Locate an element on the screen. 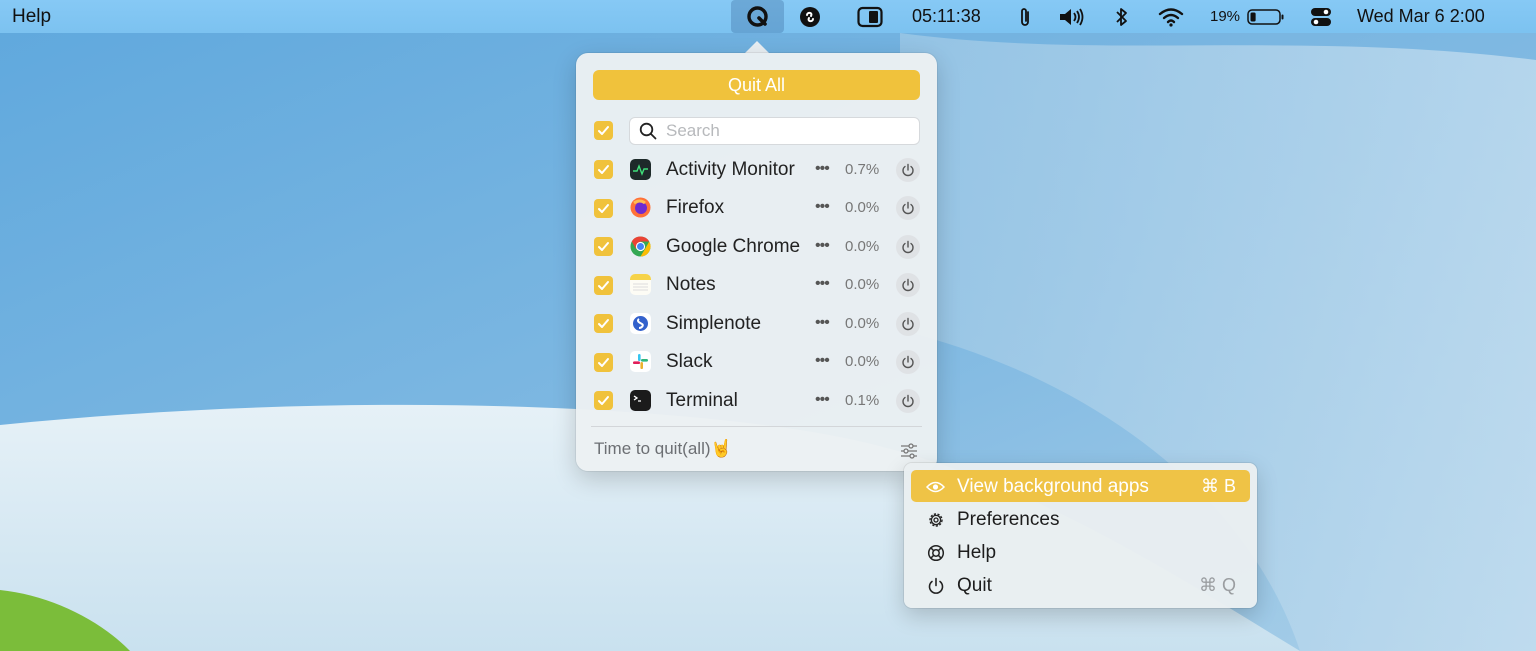 The width and height of the screenshot is (1536, 651). menubar-datetime: Wed Mar 6 2:00 is located at coordinates (1421, 16).